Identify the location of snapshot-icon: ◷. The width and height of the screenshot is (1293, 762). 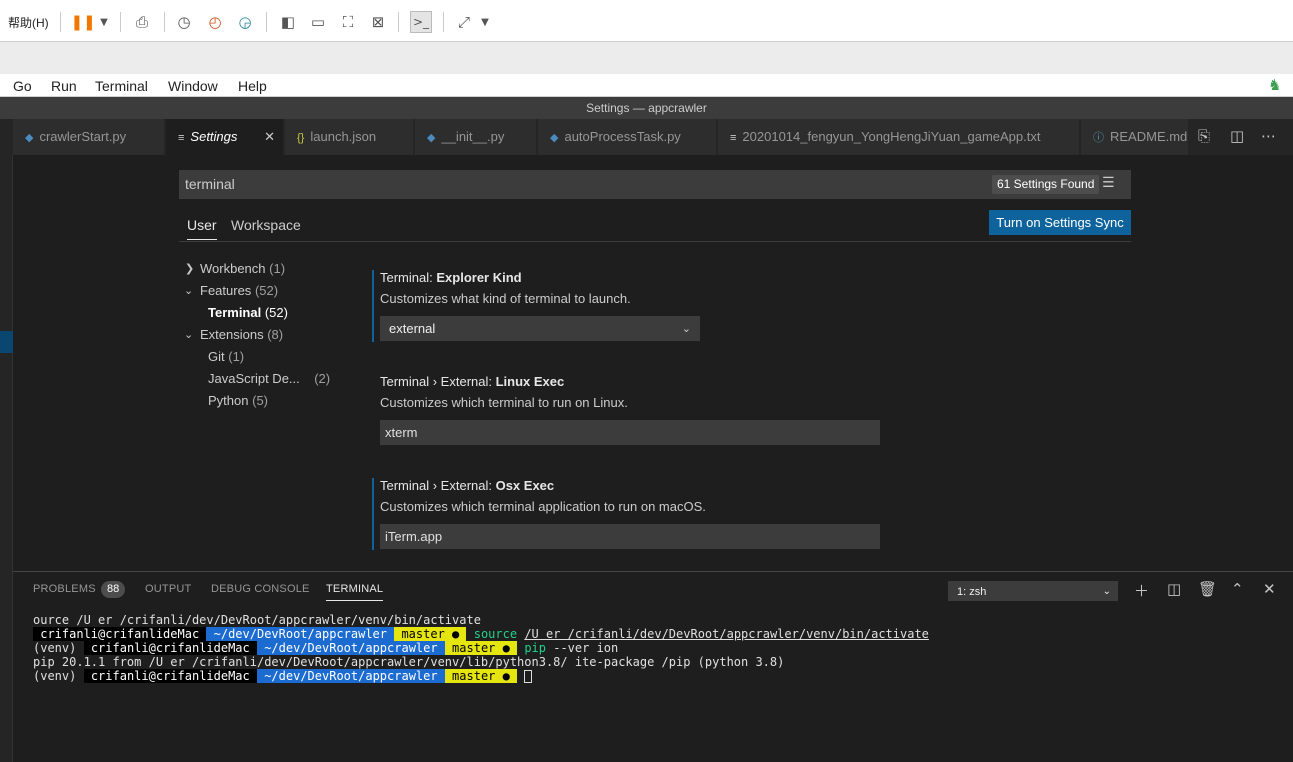
(184, 22).